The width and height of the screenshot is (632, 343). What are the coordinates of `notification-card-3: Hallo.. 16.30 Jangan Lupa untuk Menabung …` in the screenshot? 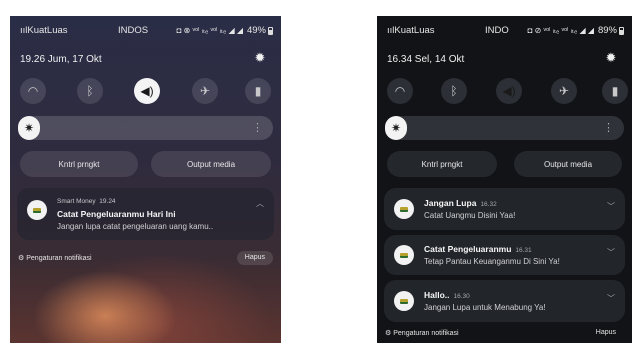 It's located at (504, 301).